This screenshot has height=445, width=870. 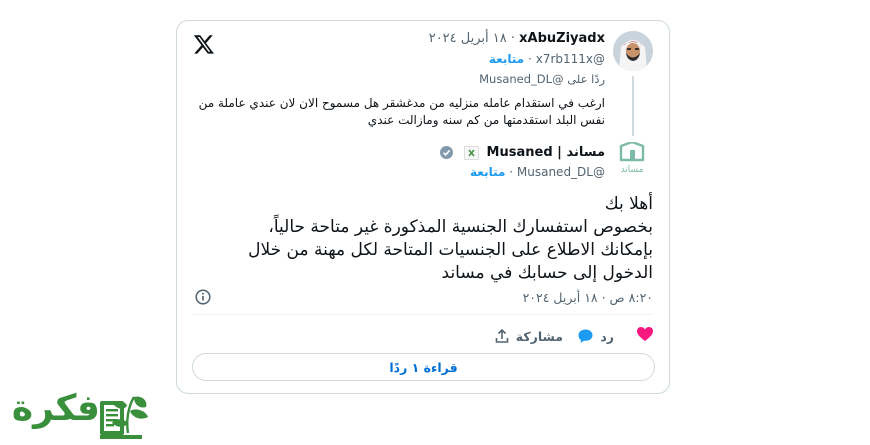 I want to click on verified-badge-icon, so click(x=447, y=152).